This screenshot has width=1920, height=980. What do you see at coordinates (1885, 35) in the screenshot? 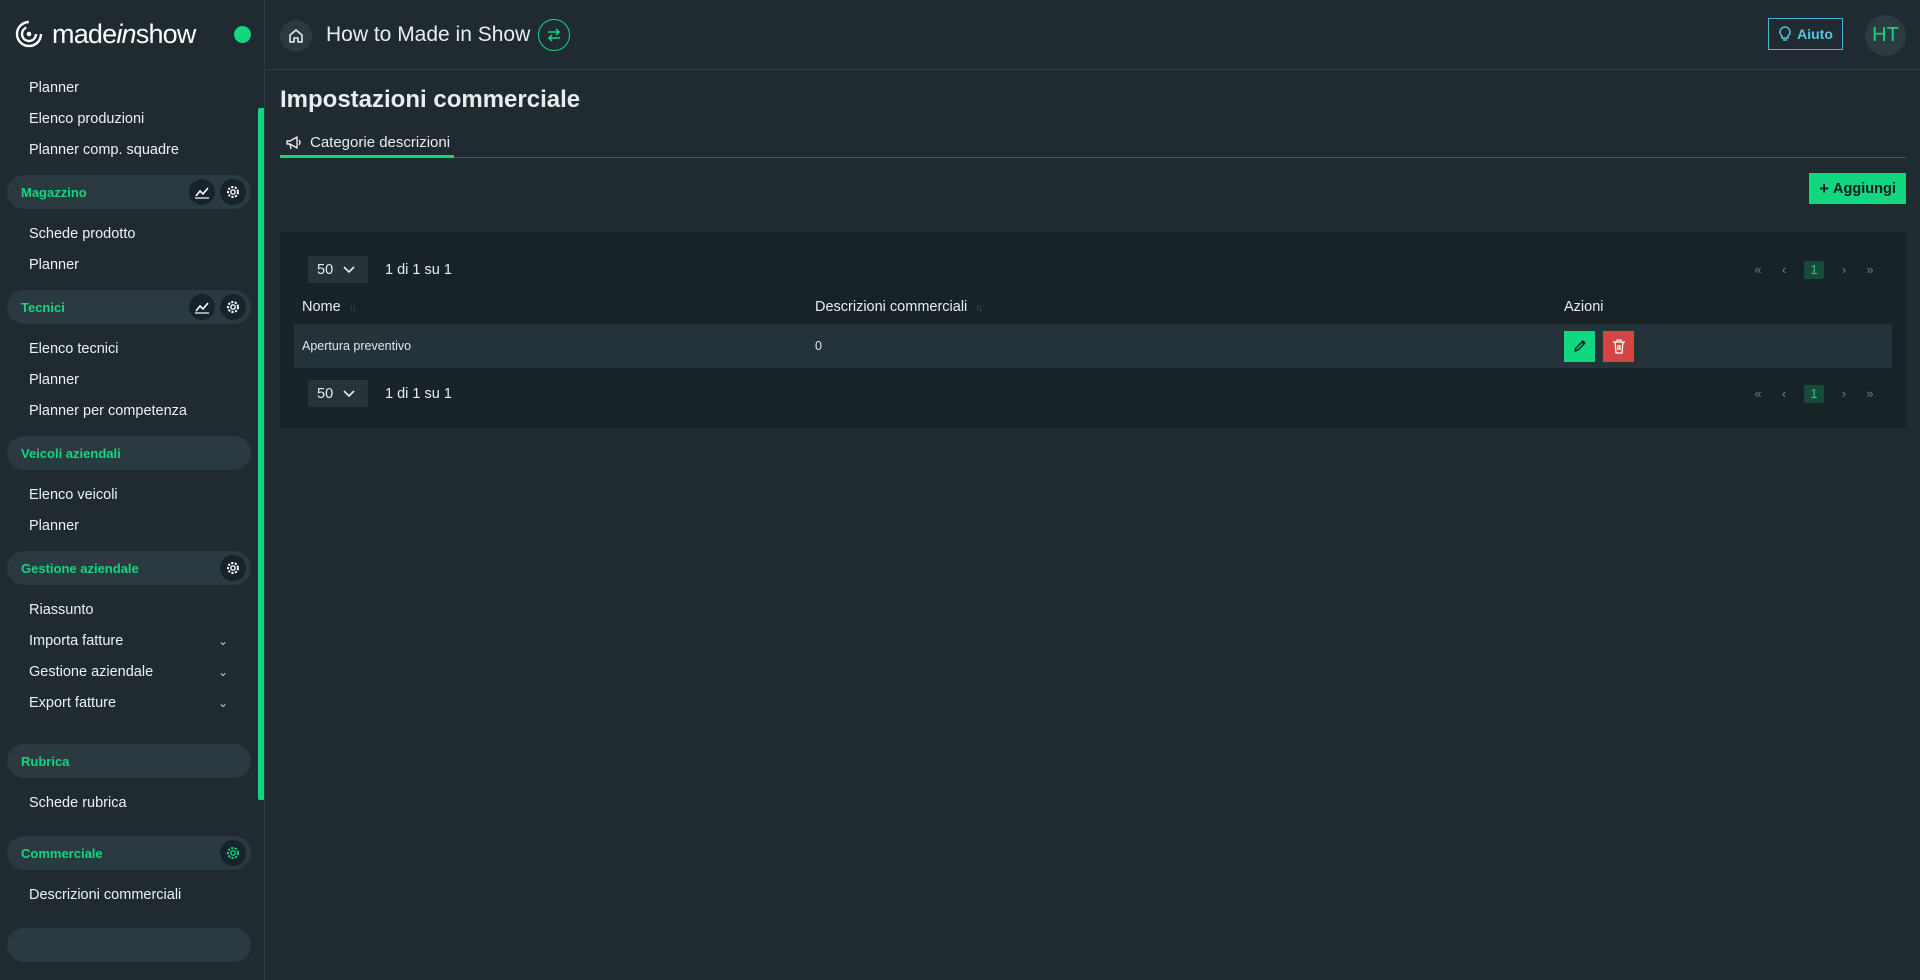
I see `avatar: HT` at bounding box center [1885, 35].